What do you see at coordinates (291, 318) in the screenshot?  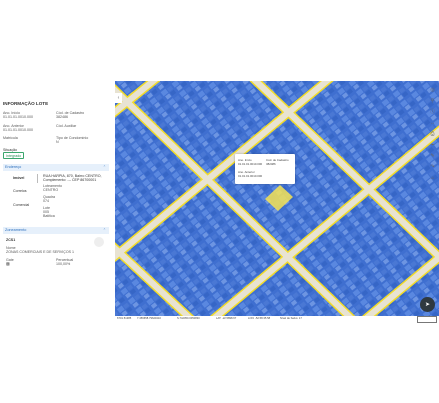 I see `status-nivel: Nível de Salvo: 17` at bounding box center [291, 318].